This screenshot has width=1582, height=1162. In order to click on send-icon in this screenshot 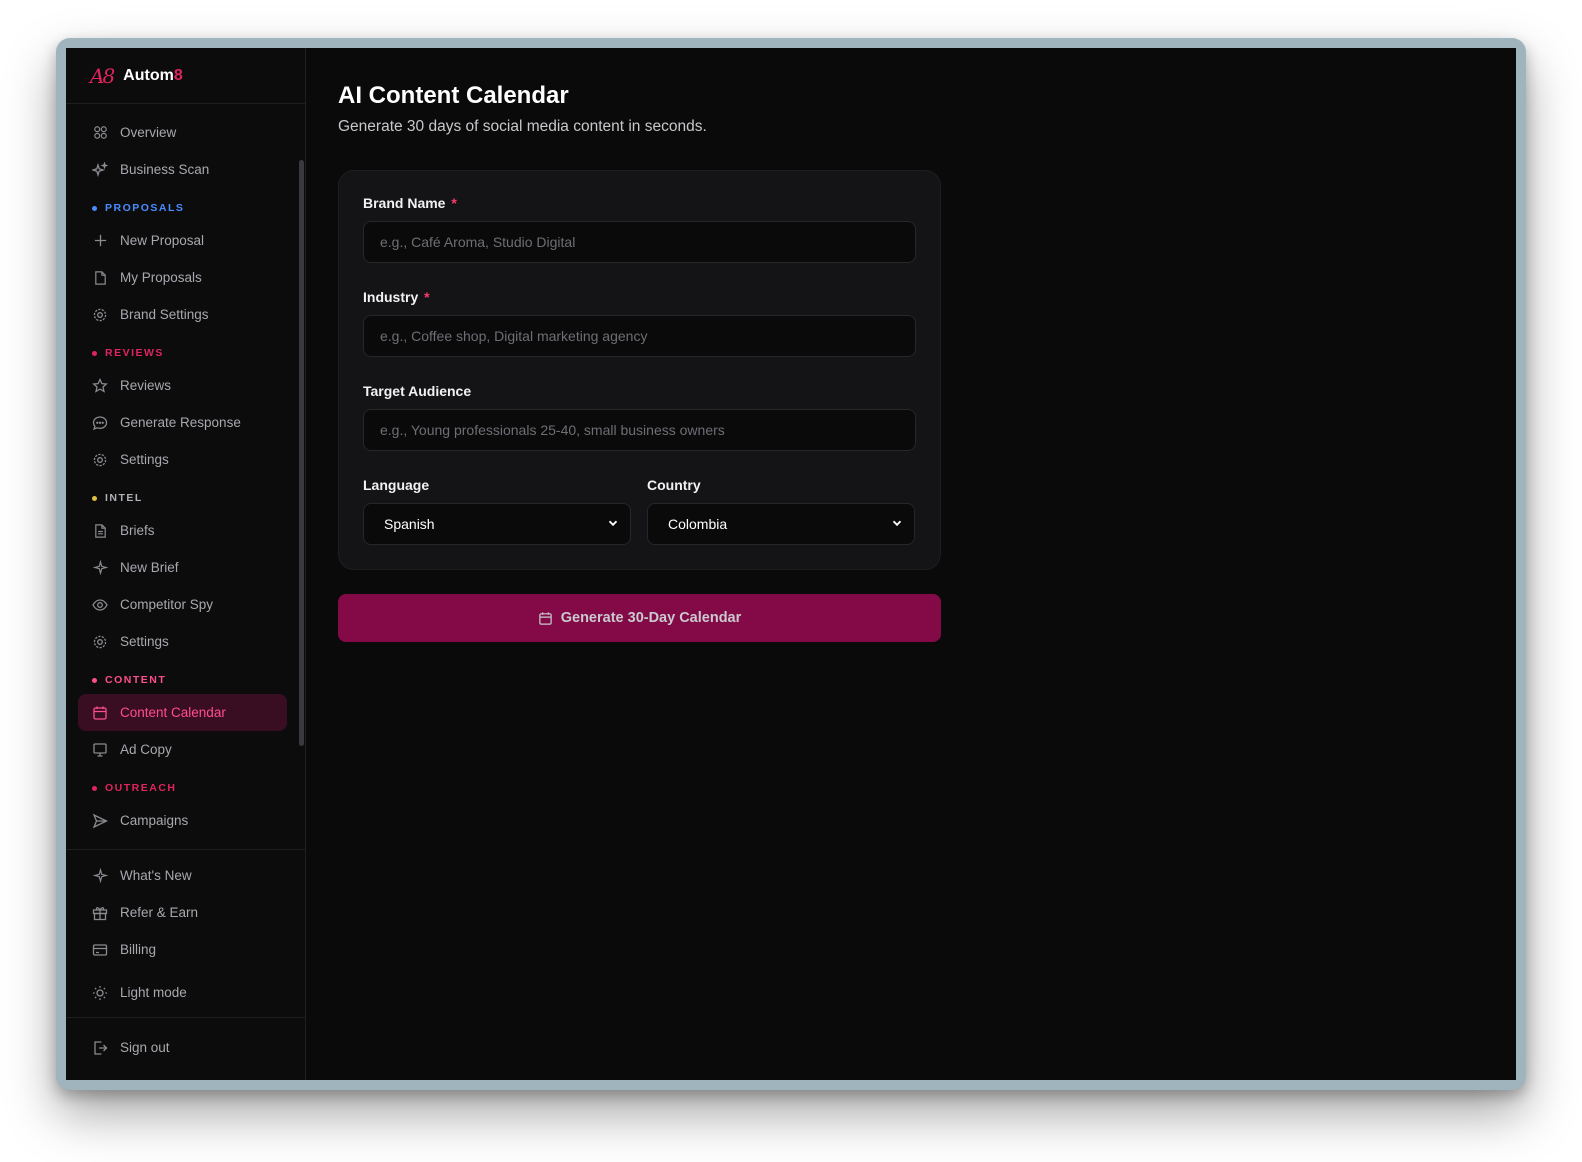, I will do `click(100, 821)`.